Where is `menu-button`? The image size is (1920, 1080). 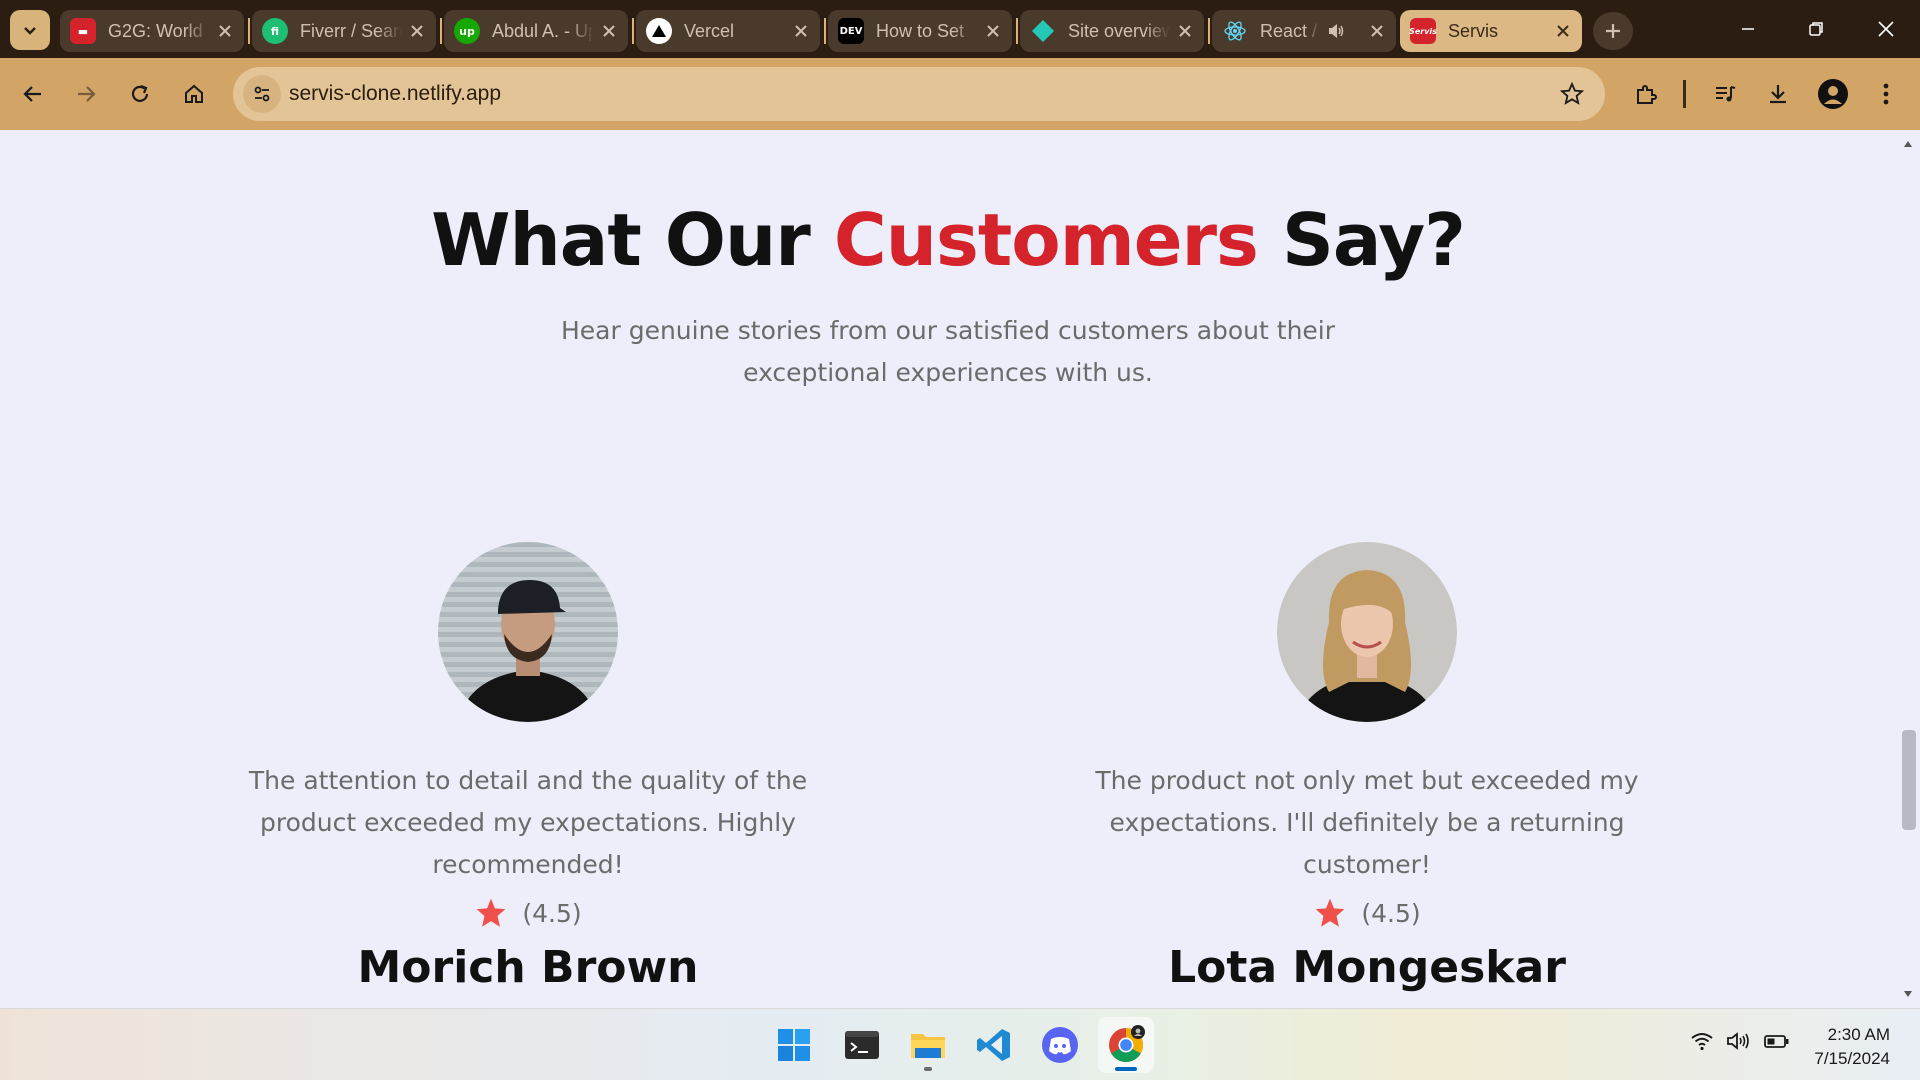 menu-button is located at coordinates (1886, 94).